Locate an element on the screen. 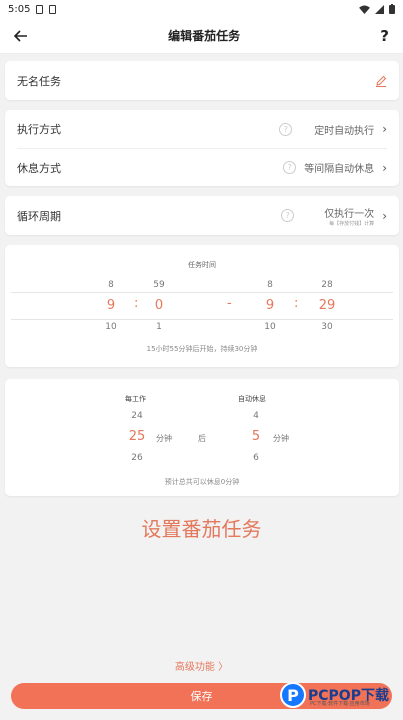 The width and height of the screenshot is (403, 720). picker-next: 1 is located at coordinates (159, 327).